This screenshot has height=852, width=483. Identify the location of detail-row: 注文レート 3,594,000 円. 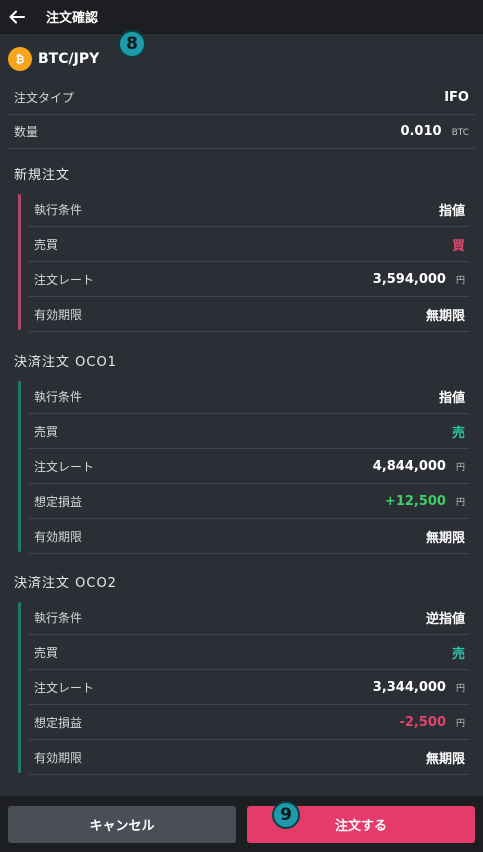
(248, 279).